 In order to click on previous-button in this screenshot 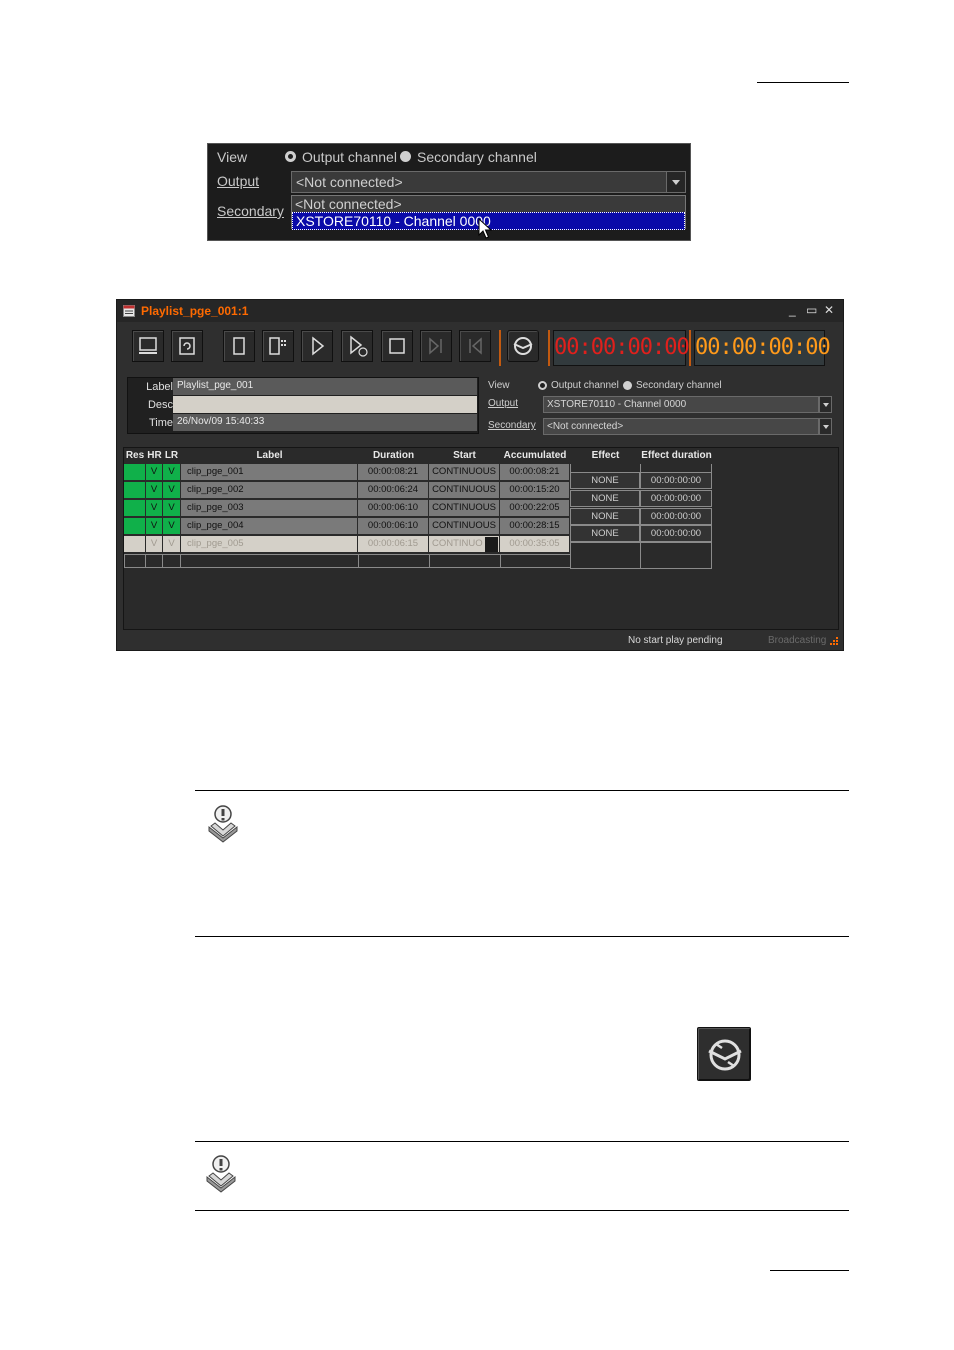, I will do `click(475, 346)`.